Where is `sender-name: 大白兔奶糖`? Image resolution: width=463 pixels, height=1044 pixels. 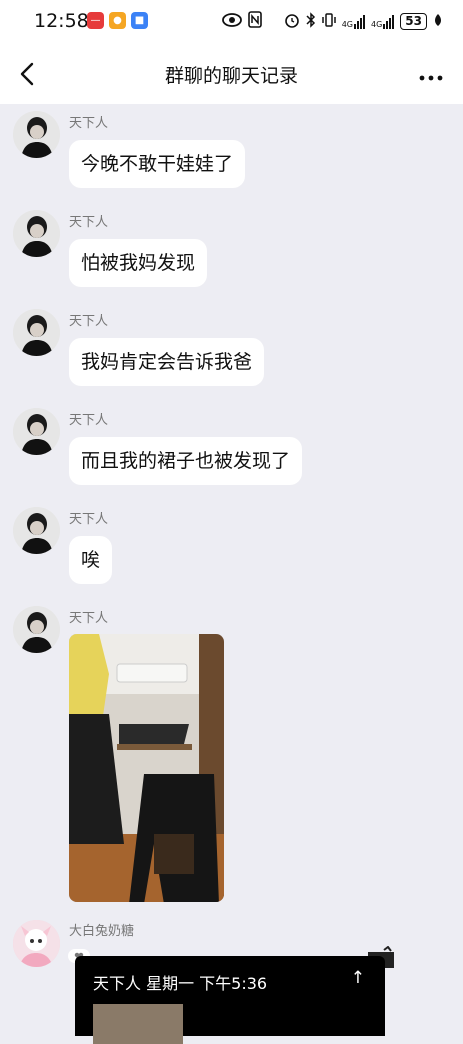 sender-name: 大白兔奶糖 is located at coordinates (102, 931).